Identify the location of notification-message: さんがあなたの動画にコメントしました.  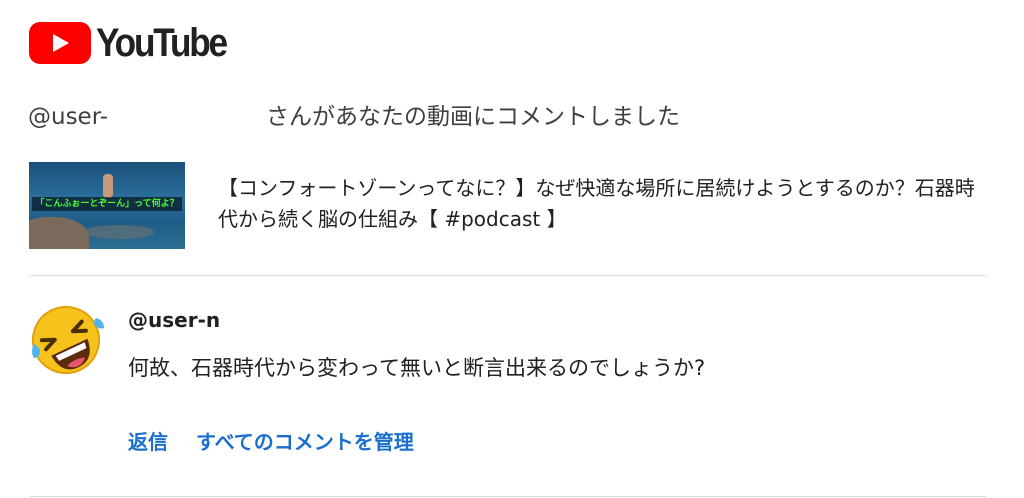
(473, 117).